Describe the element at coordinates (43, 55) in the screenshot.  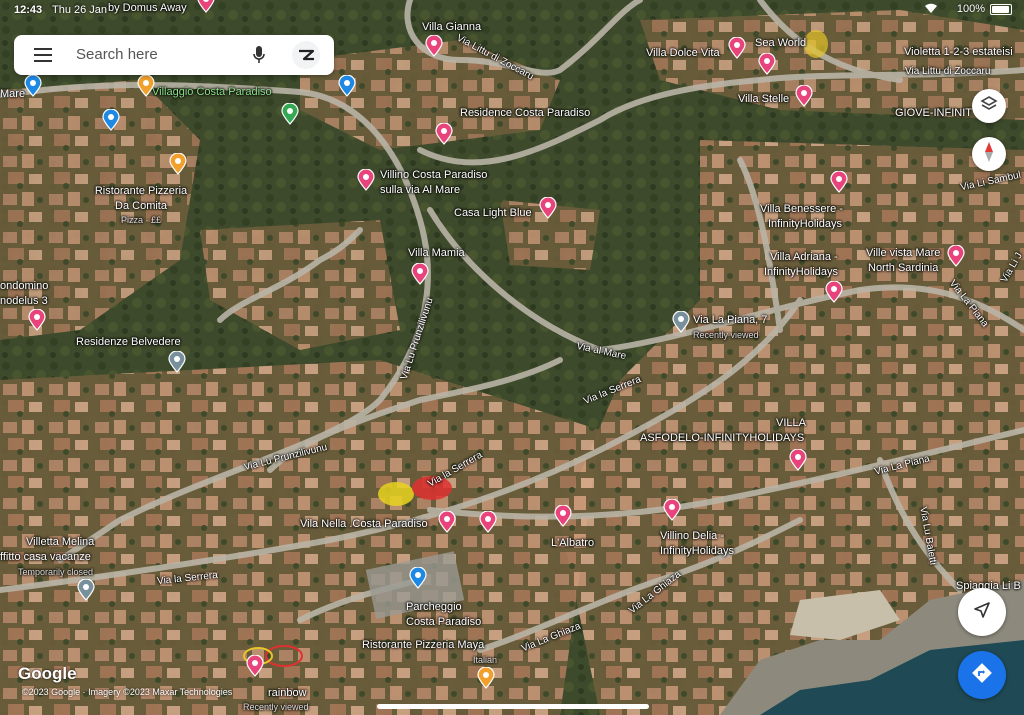
I see `menu-icon` at that location.